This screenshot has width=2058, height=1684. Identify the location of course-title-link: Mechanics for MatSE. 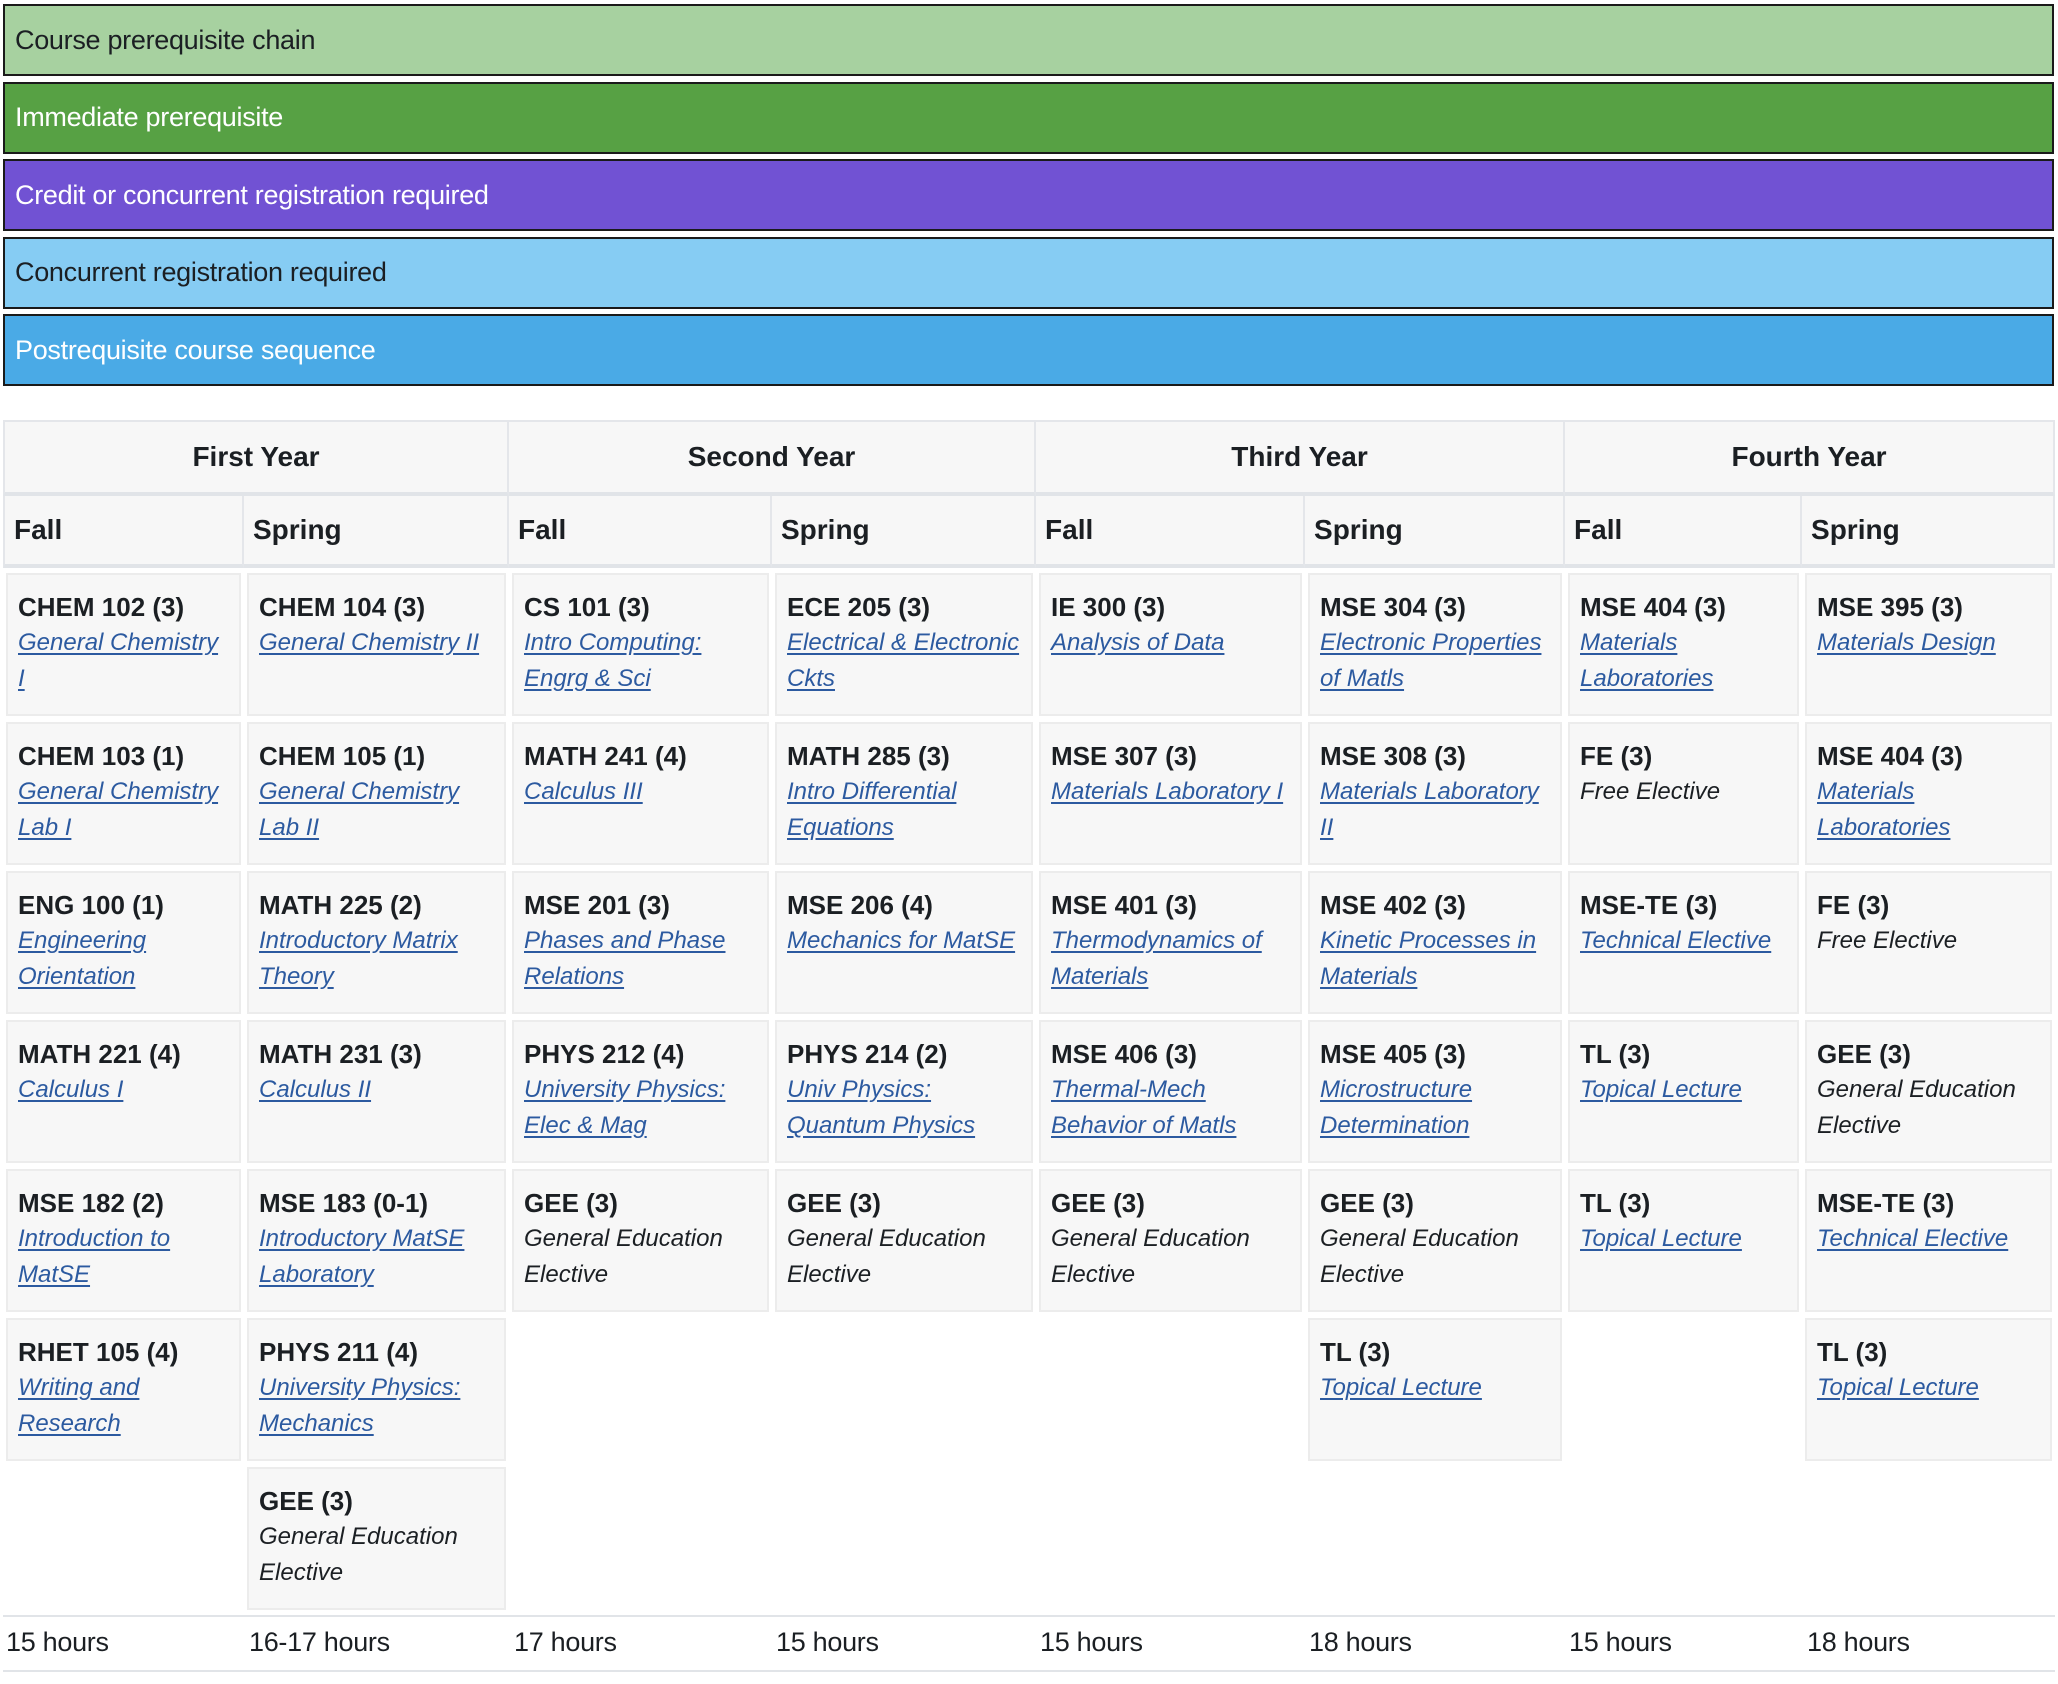
(901, 940).